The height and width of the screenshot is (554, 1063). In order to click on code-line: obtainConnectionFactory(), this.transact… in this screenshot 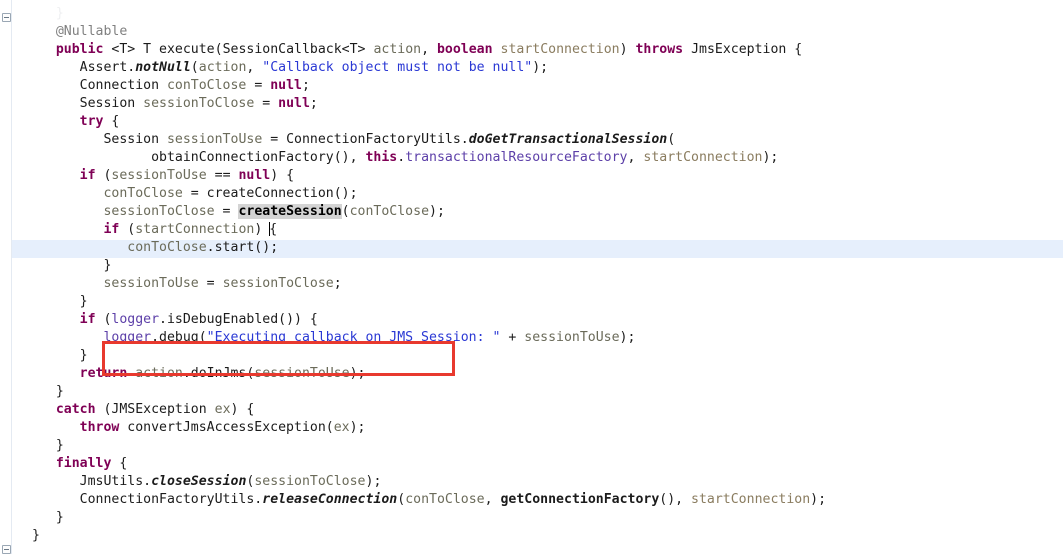, I will do `click(531, 158)`.